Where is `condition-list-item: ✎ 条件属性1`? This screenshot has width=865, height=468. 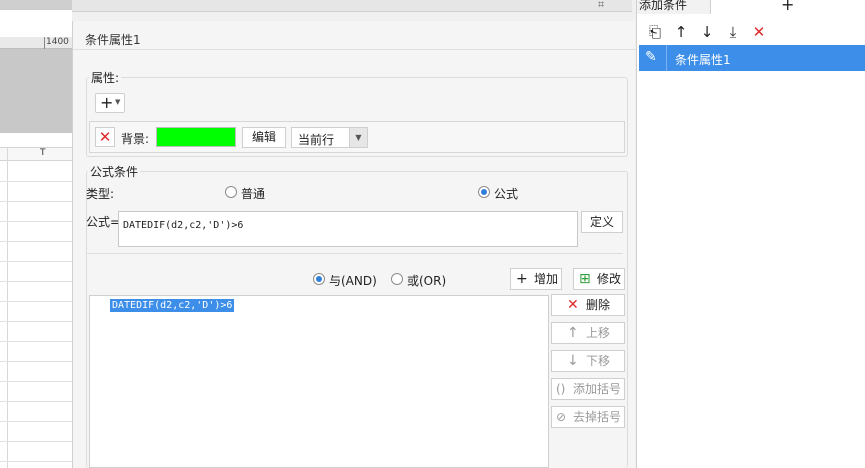
condition-list-item: ✎ 条件属性1 is located at coordinates (752, 58).